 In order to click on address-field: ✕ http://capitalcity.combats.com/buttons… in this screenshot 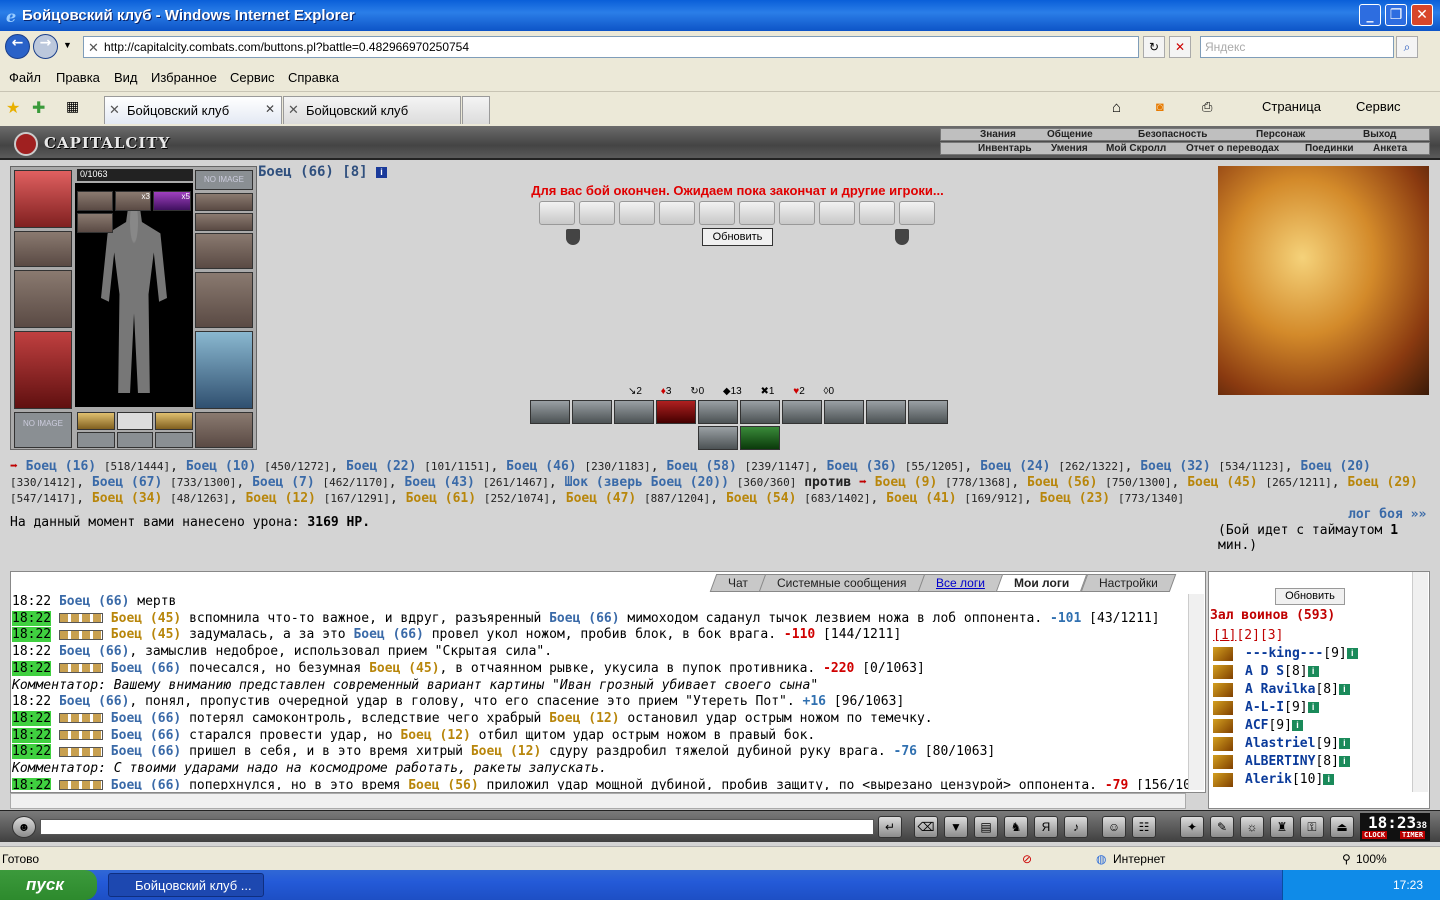, I will do `click(611, 47)`.